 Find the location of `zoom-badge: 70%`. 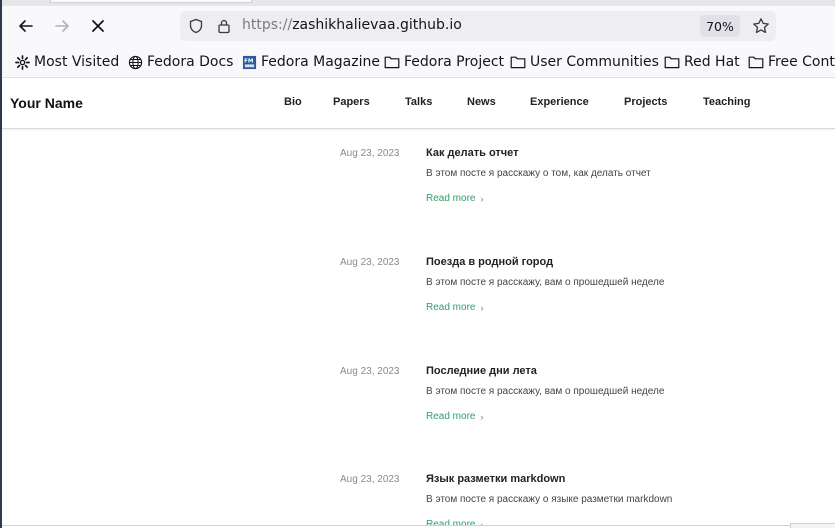

zoom-badge: 70% is located at coordinates (720, 26).